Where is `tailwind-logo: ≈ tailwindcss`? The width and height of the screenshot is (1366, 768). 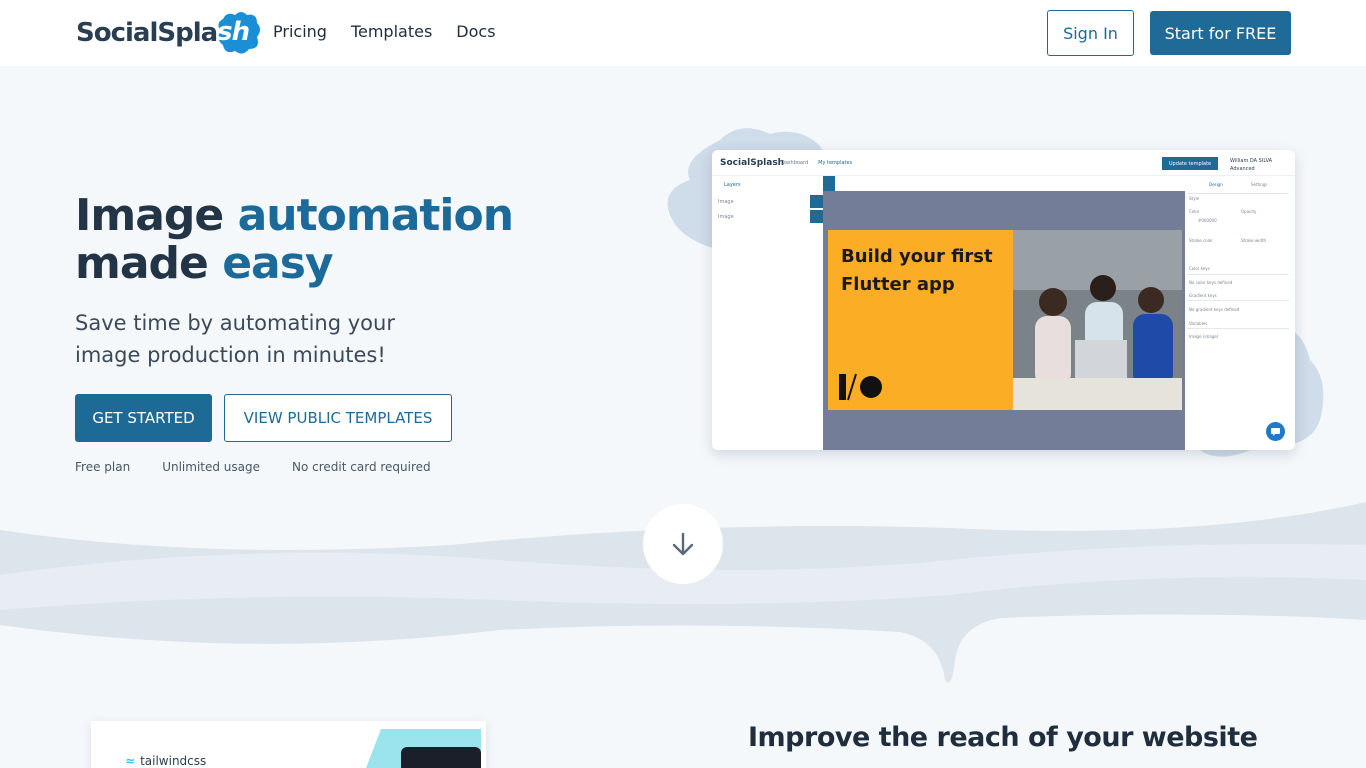 tailwind-logo: ≈ tailwindcss is located at coordinates (165, 761).